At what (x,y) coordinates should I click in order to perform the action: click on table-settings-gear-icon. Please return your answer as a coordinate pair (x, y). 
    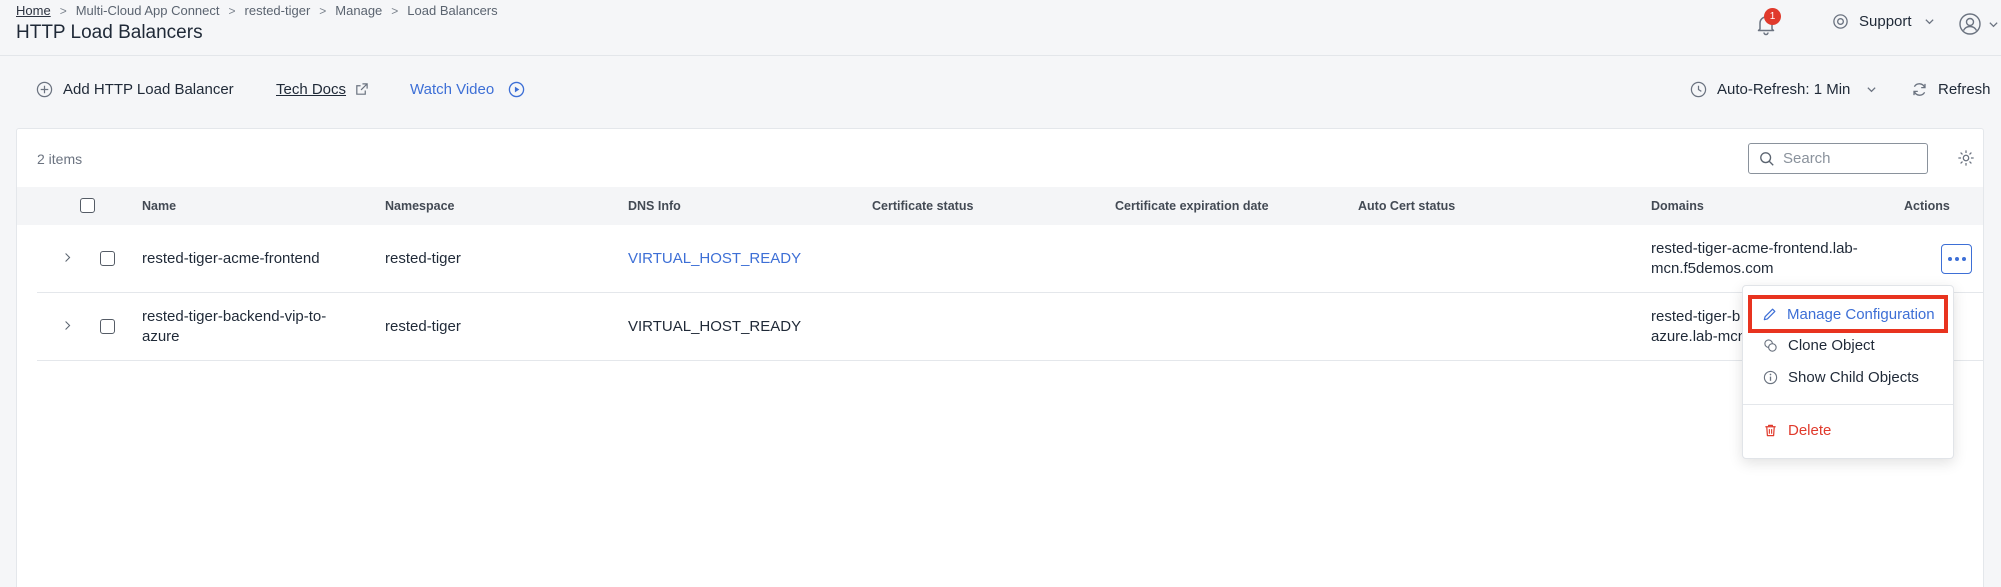
    Looking at the image, I should click on (1966, 158).